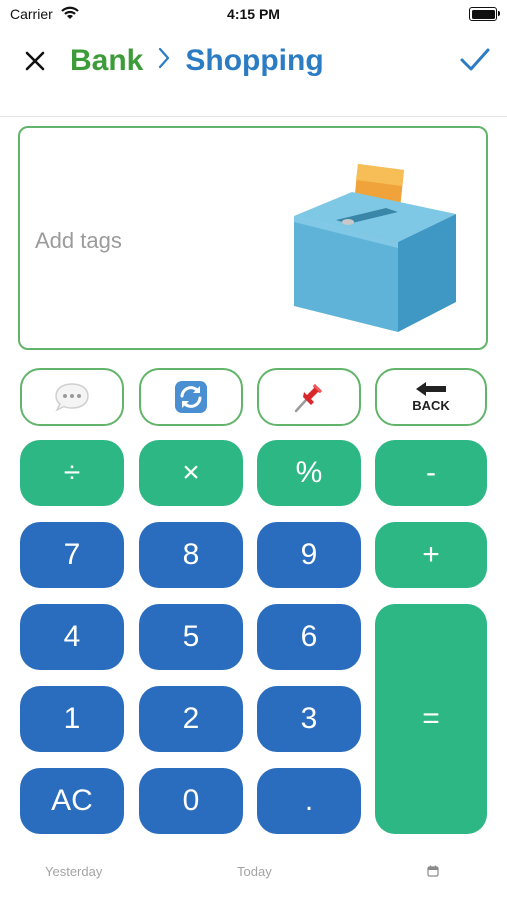 The image size is (507, 900). What do you see at coordinates (309, 719) in the screenshot?
I see `key-3: 3` at bounding box center [309, 719].